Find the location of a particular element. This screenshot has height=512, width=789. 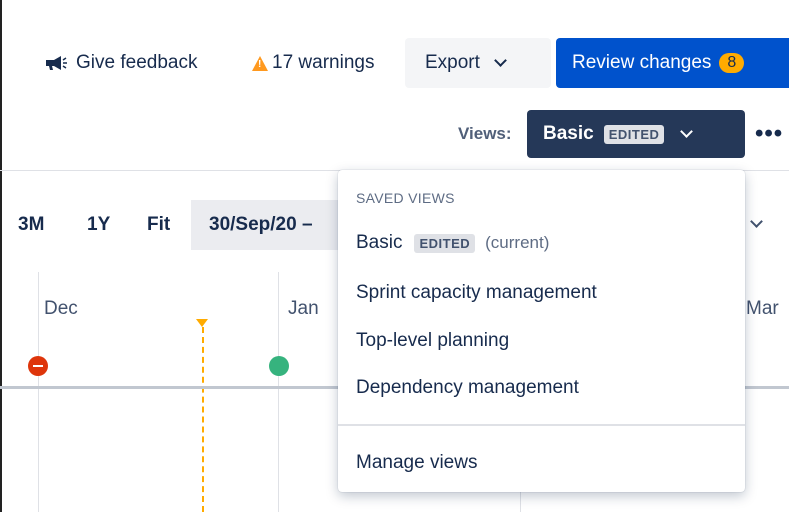

view-item-label: Dependency management is located at coordinates (467, 387).